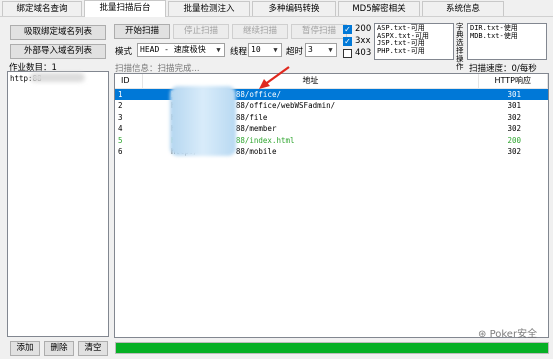 This screenshot has height=359, width=553. Describe the element at coordinates (514, 140) in the screenshot. I see `row-http-code: 200` at that location.